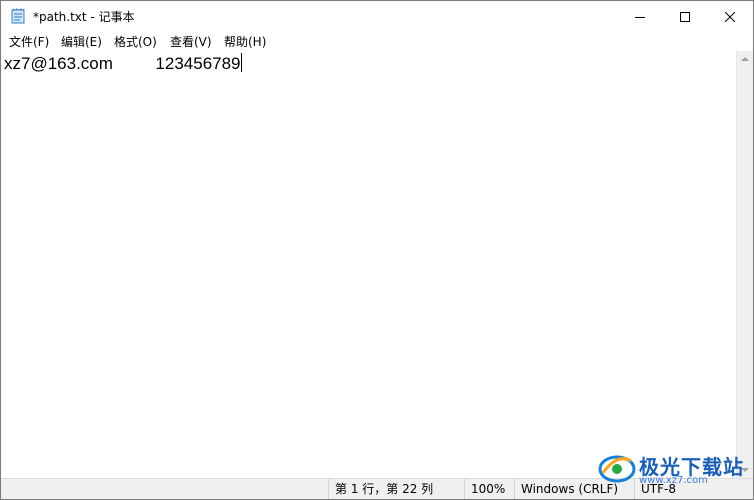 This screenshot has width=754, height=500. What do you see at coordinates (135, 41) in the screenshot?
I see `menu-format: 格式(O)` at bounding box center [135, 41].